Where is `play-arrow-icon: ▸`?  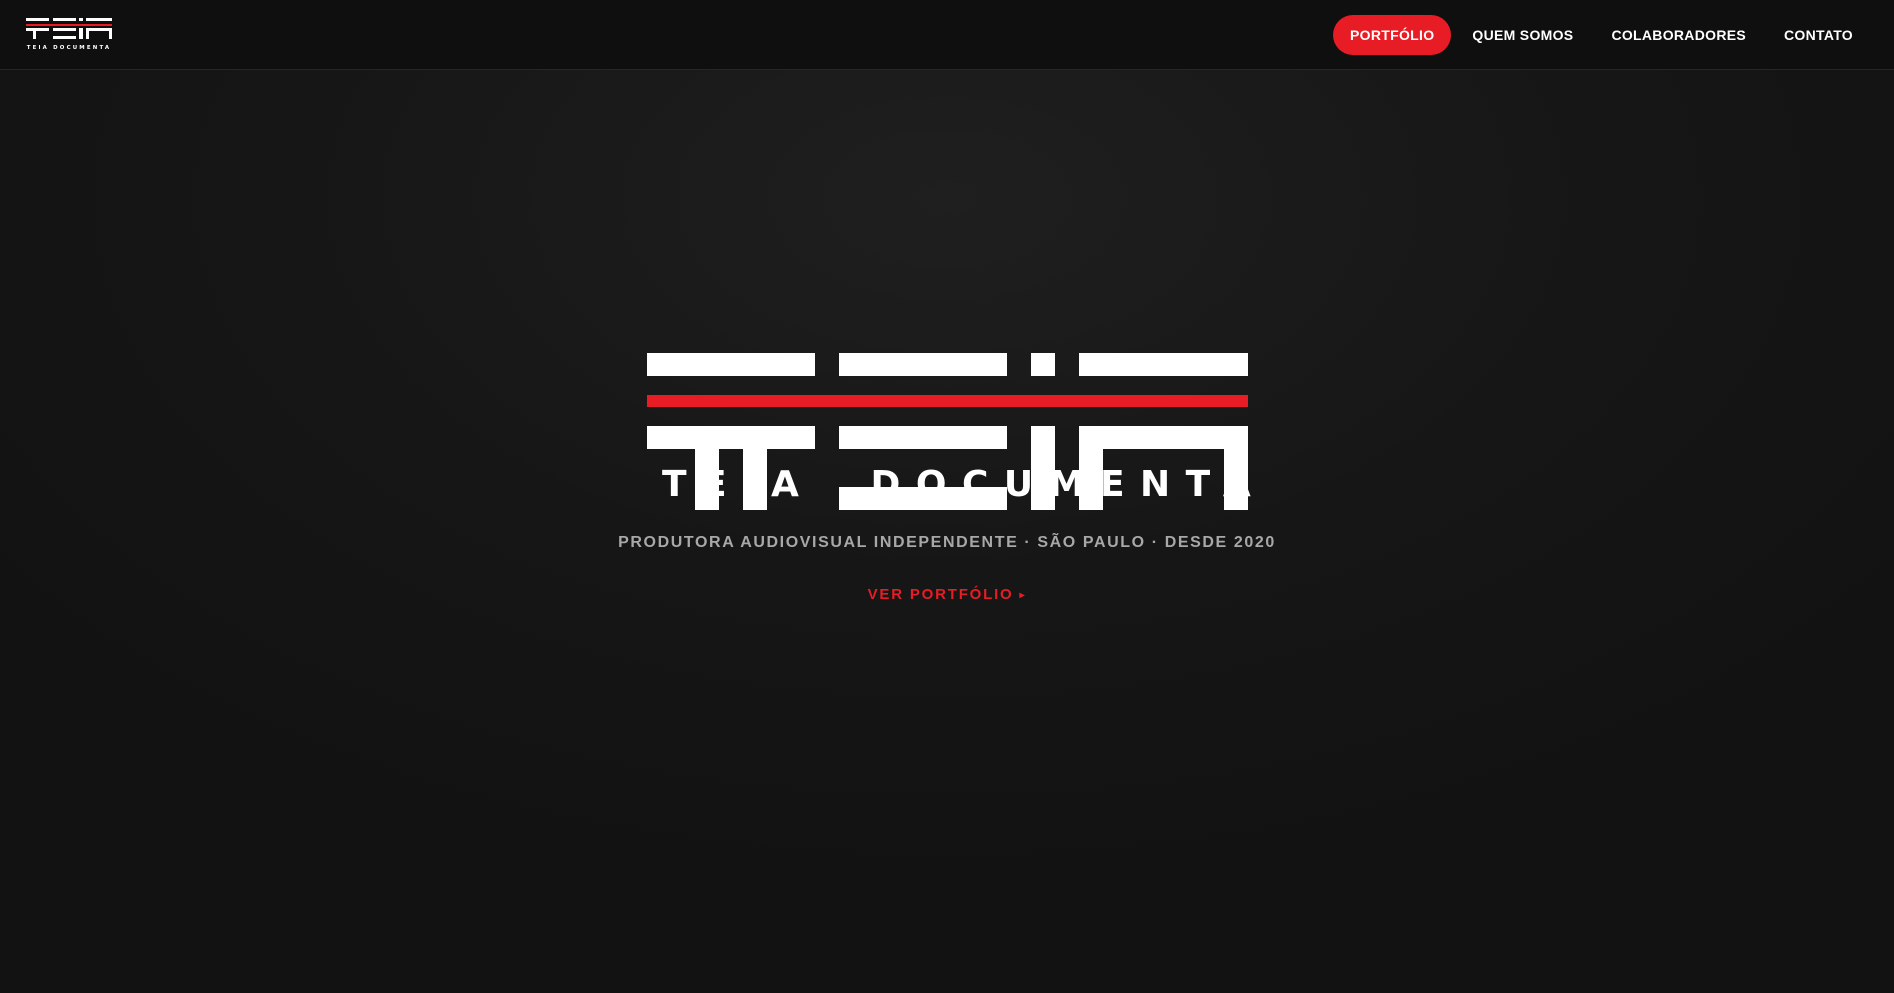 play-arrow-icon: ▸ is located at coordinates (1023, 595).